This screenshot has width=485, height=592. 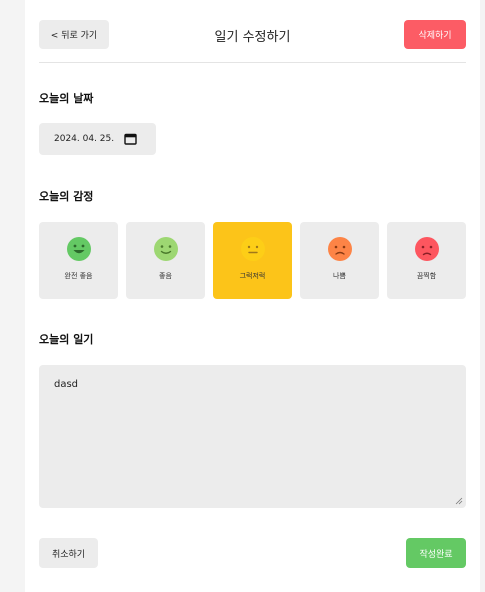 I want to click on emotion-option-very-good: 완전 좋음, so click(x=78, y=260).